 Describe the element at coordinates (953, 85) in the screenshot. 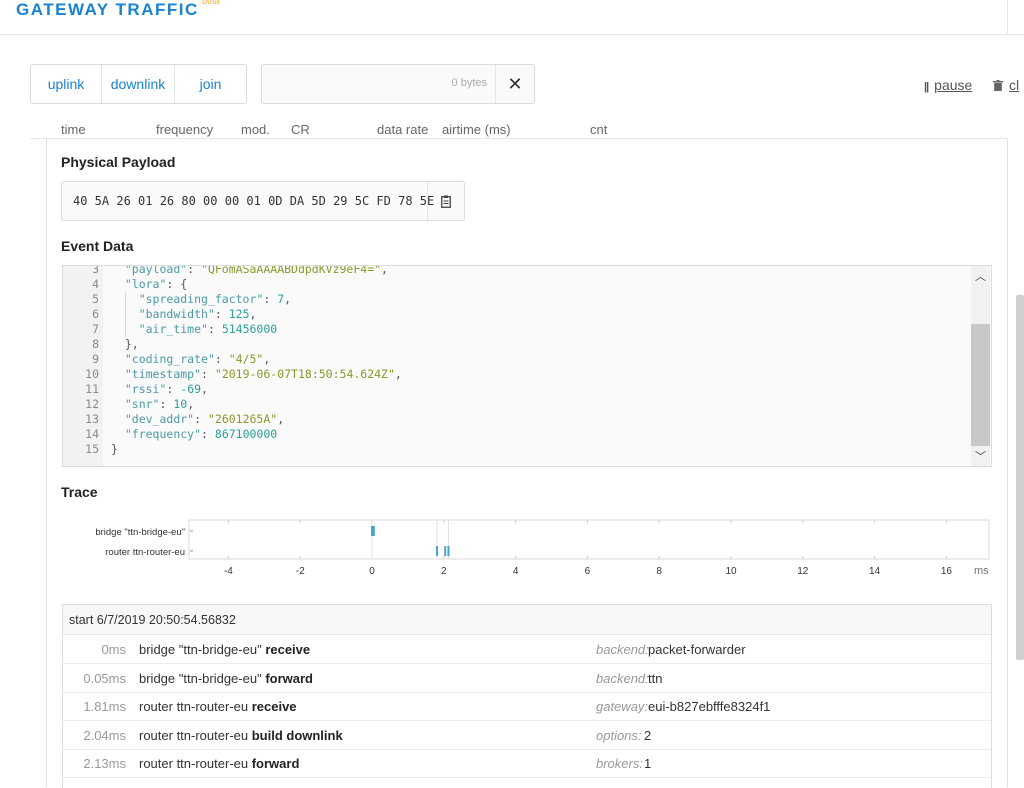

I see `pause-label: pause` at that location.